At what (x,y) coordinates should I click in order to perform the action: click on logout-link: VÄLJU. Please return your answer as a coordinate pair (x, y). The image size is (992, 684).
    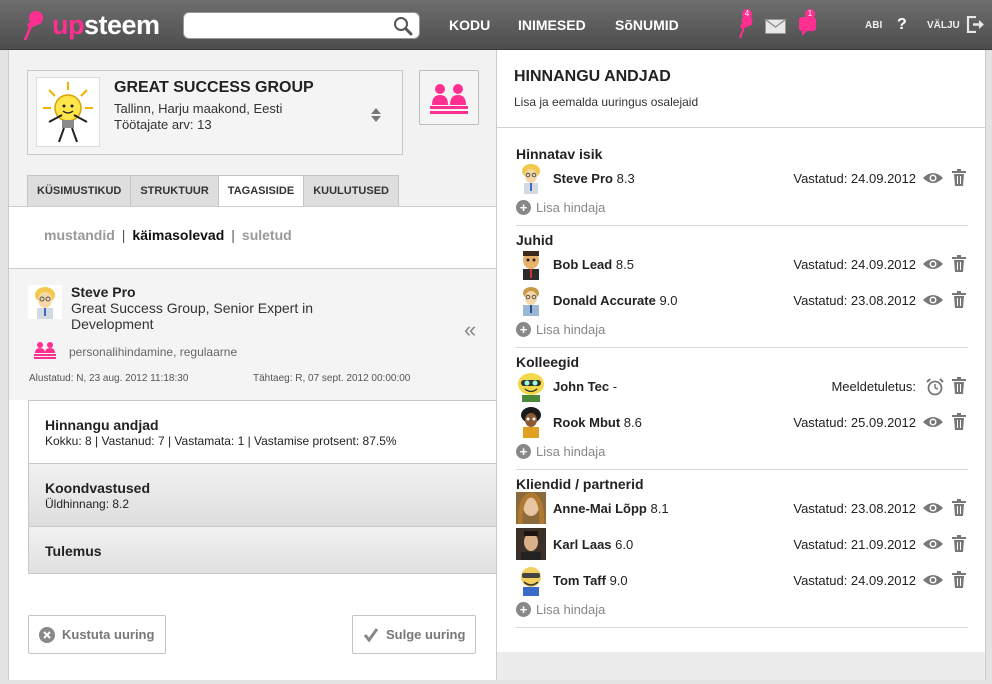
    Looking at the image, I should click on (943, 25).